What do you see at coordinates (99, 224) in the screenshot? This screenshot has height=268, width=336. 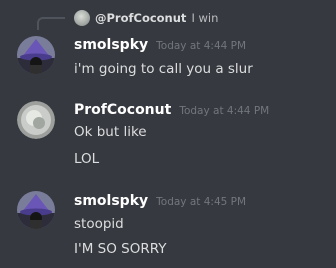 I see `message-text: stoopid` at bounding box center [99, 224].